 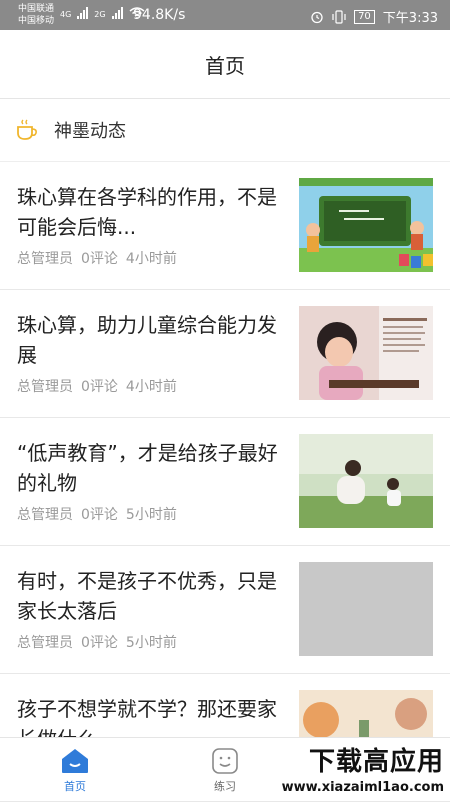 I want to click on net-type-1: 4G, so click(x=66, y=14).